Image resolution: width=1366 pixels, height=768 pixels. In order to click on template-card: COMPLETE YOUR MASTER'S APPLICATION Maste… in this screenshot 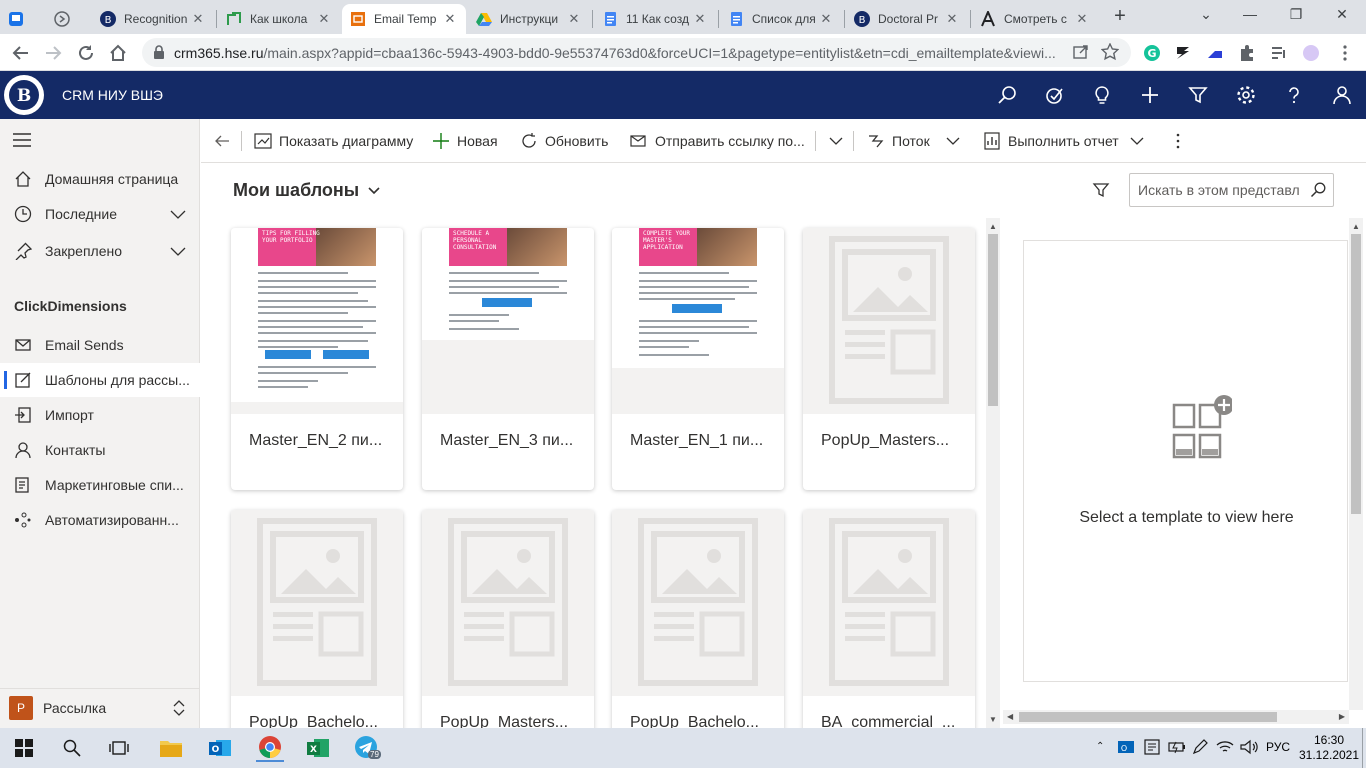, I will do `click(698, 359)`.